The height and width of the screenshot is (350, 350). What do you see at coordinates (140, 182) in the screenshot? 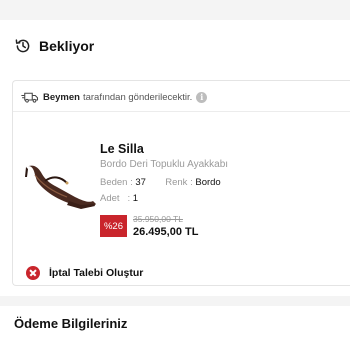
I see `size-value: 37` at bounding box center [140, 182].